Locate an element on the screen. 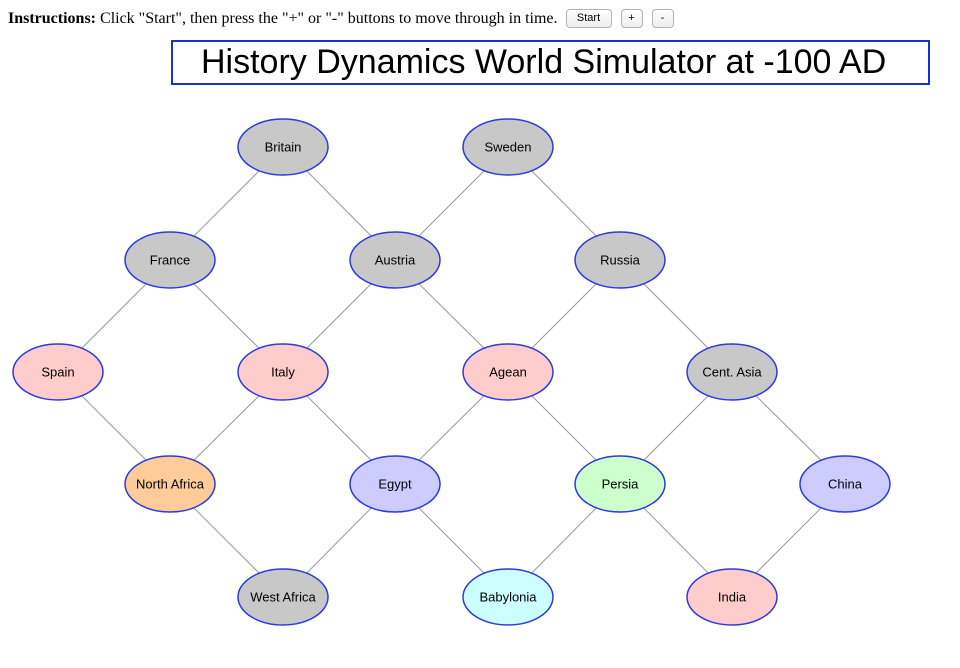 This screenshot has height=668, width=960. region-label: Britain is located at coordinates (283, 147).